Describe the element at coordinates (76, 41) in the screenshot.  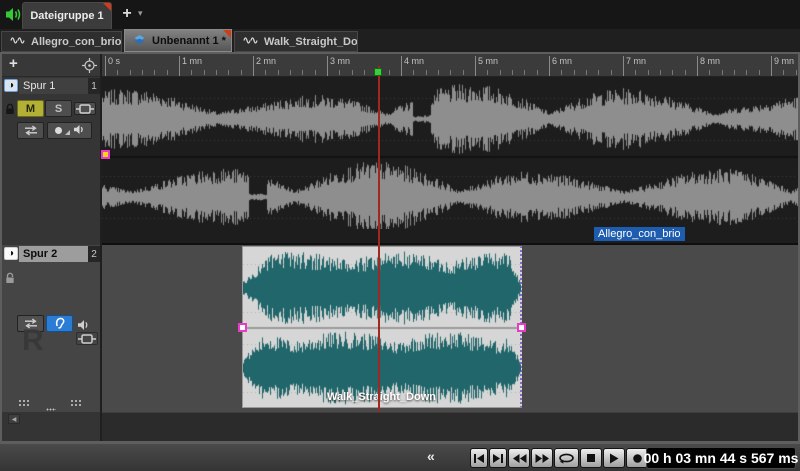
I see `tab-label: Allegro_con_brio` at that location.